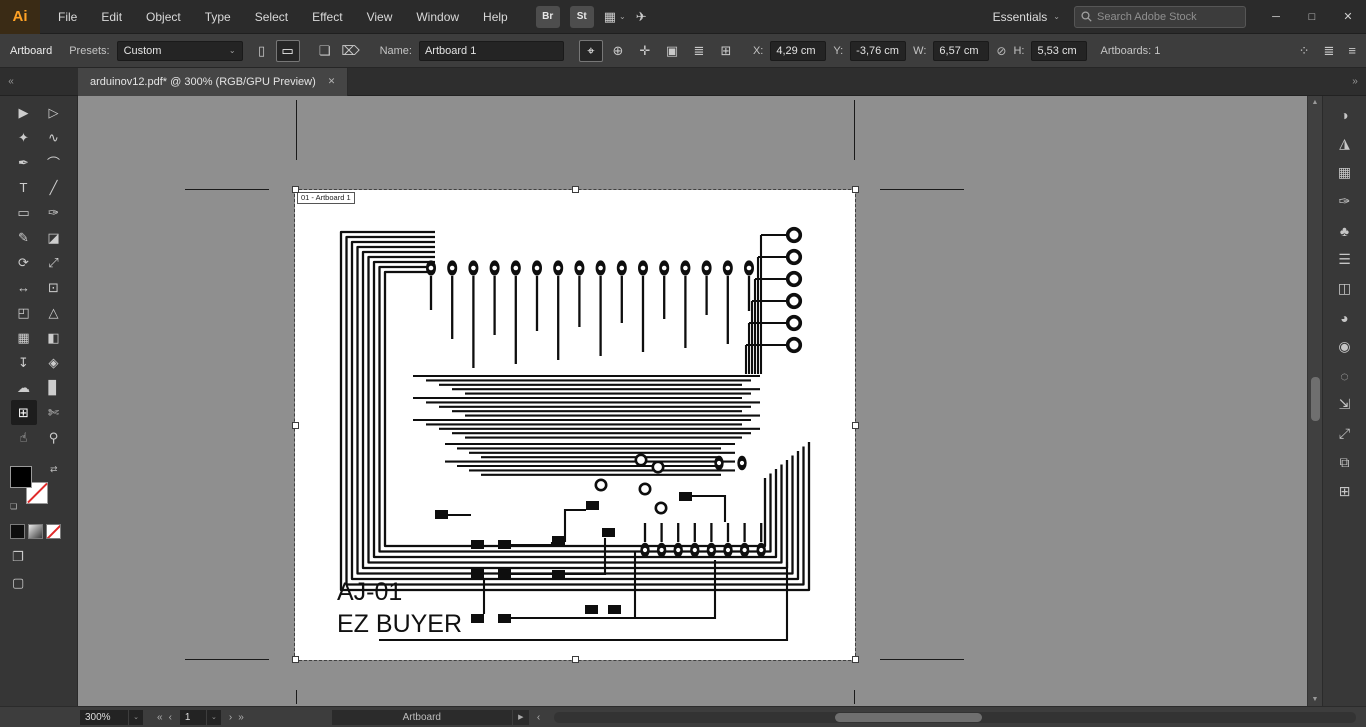 The image size is (1366, 727). I want to click on scale-tool: ⤢, so click(54, 262).